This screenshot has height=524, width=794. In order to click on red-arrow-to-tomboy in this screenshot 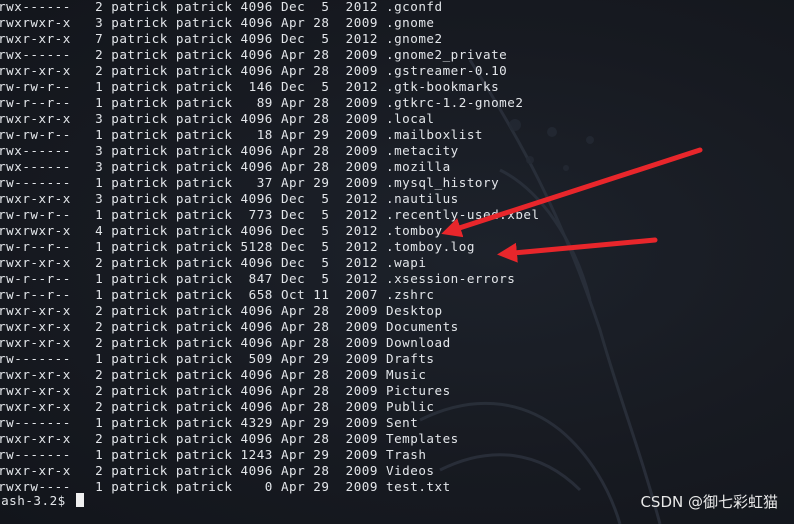, I will do `click(572, 192)`.